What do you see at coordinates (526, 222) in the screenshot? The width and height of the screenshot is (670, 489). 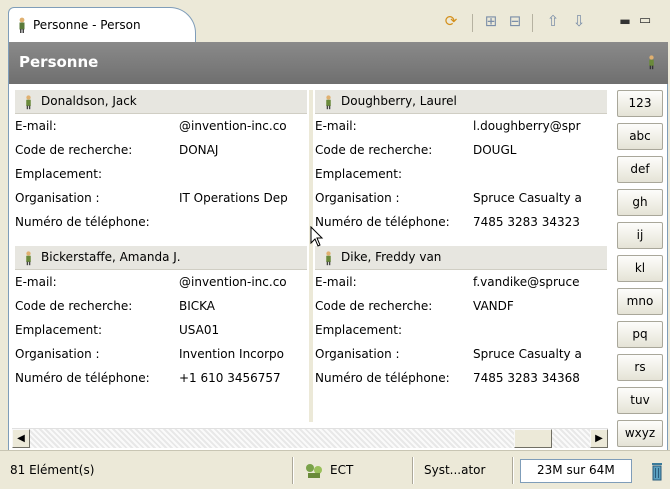 I see `field-value: 7485 3283 34323` at bounding box center [526, 222].